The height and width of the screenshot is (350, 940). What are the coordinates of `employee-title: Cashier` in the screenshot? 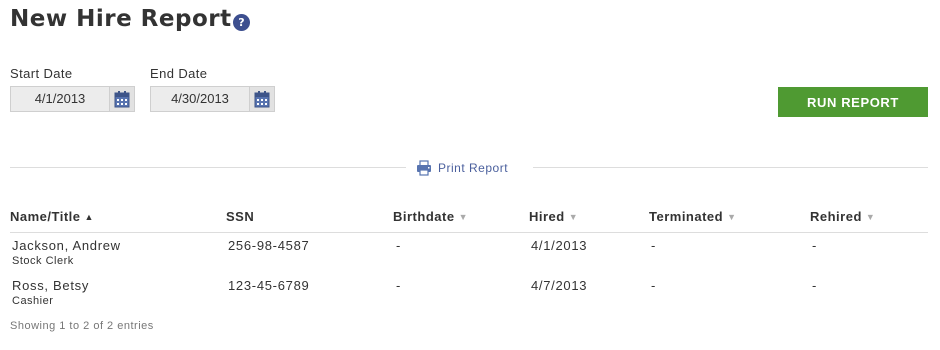 It's located at (33, 301).